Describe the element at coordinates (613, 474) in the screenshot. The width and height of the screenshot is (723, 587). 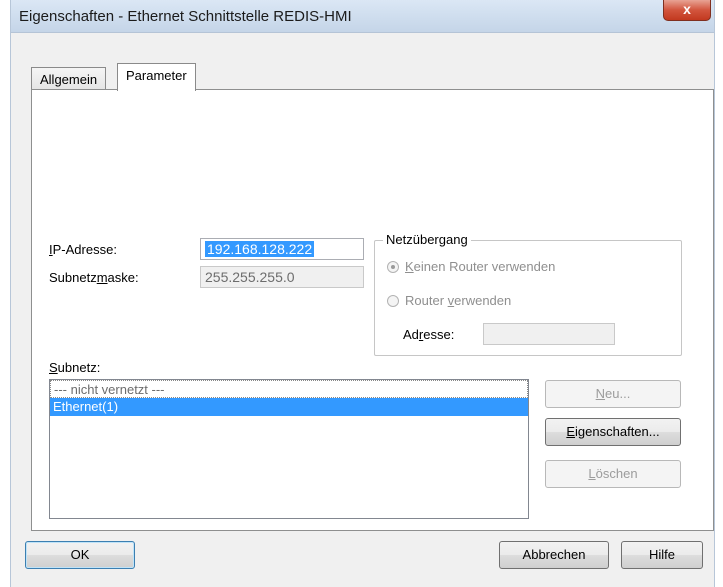
I see `delete-button: Löschen` at that location.